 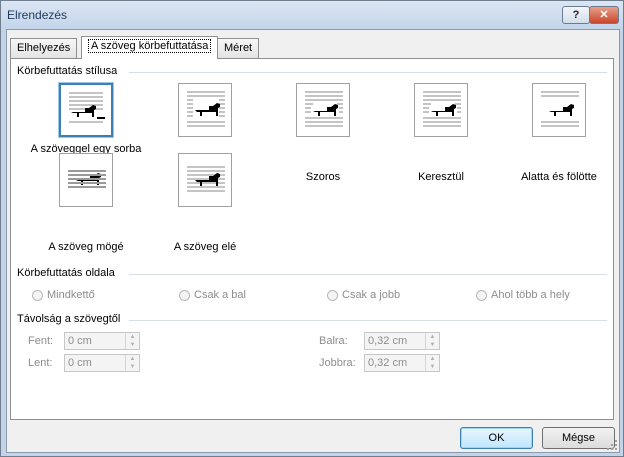 I want to click on behind-text-icon, so click(x=87, y=179).